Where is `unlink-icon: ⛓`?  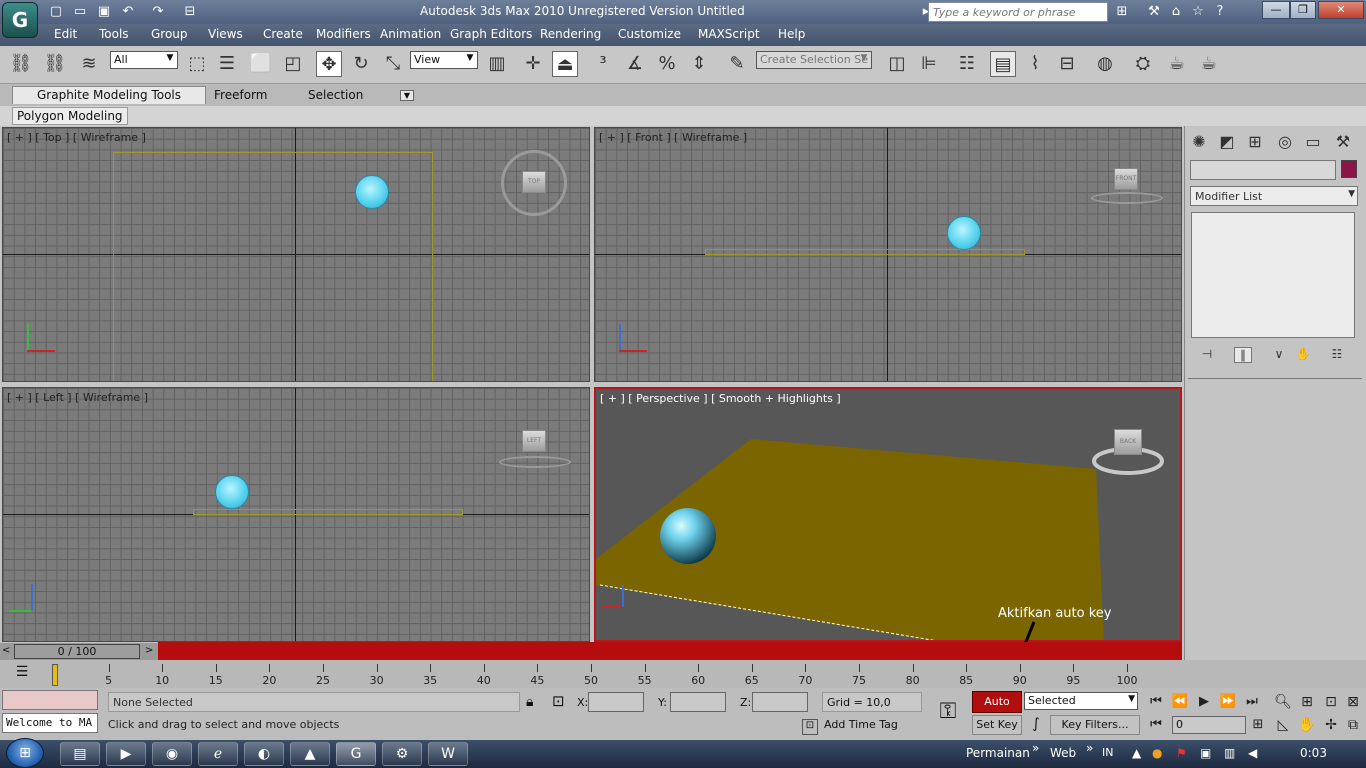 unlink-icon: ⛓ is located at coordinates (55, 64).